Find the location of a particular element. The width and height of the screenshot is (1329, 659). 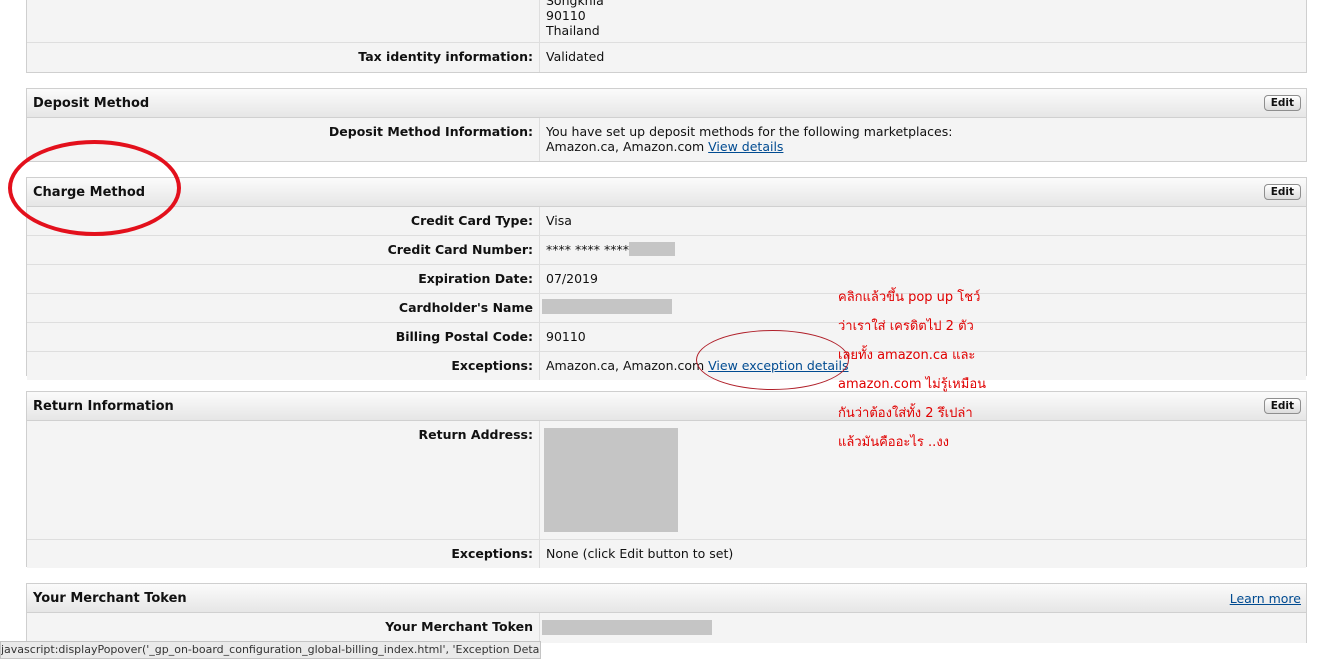

return-exceptions-value: None (click Edit button to set) is located at coordinates (923, 554).